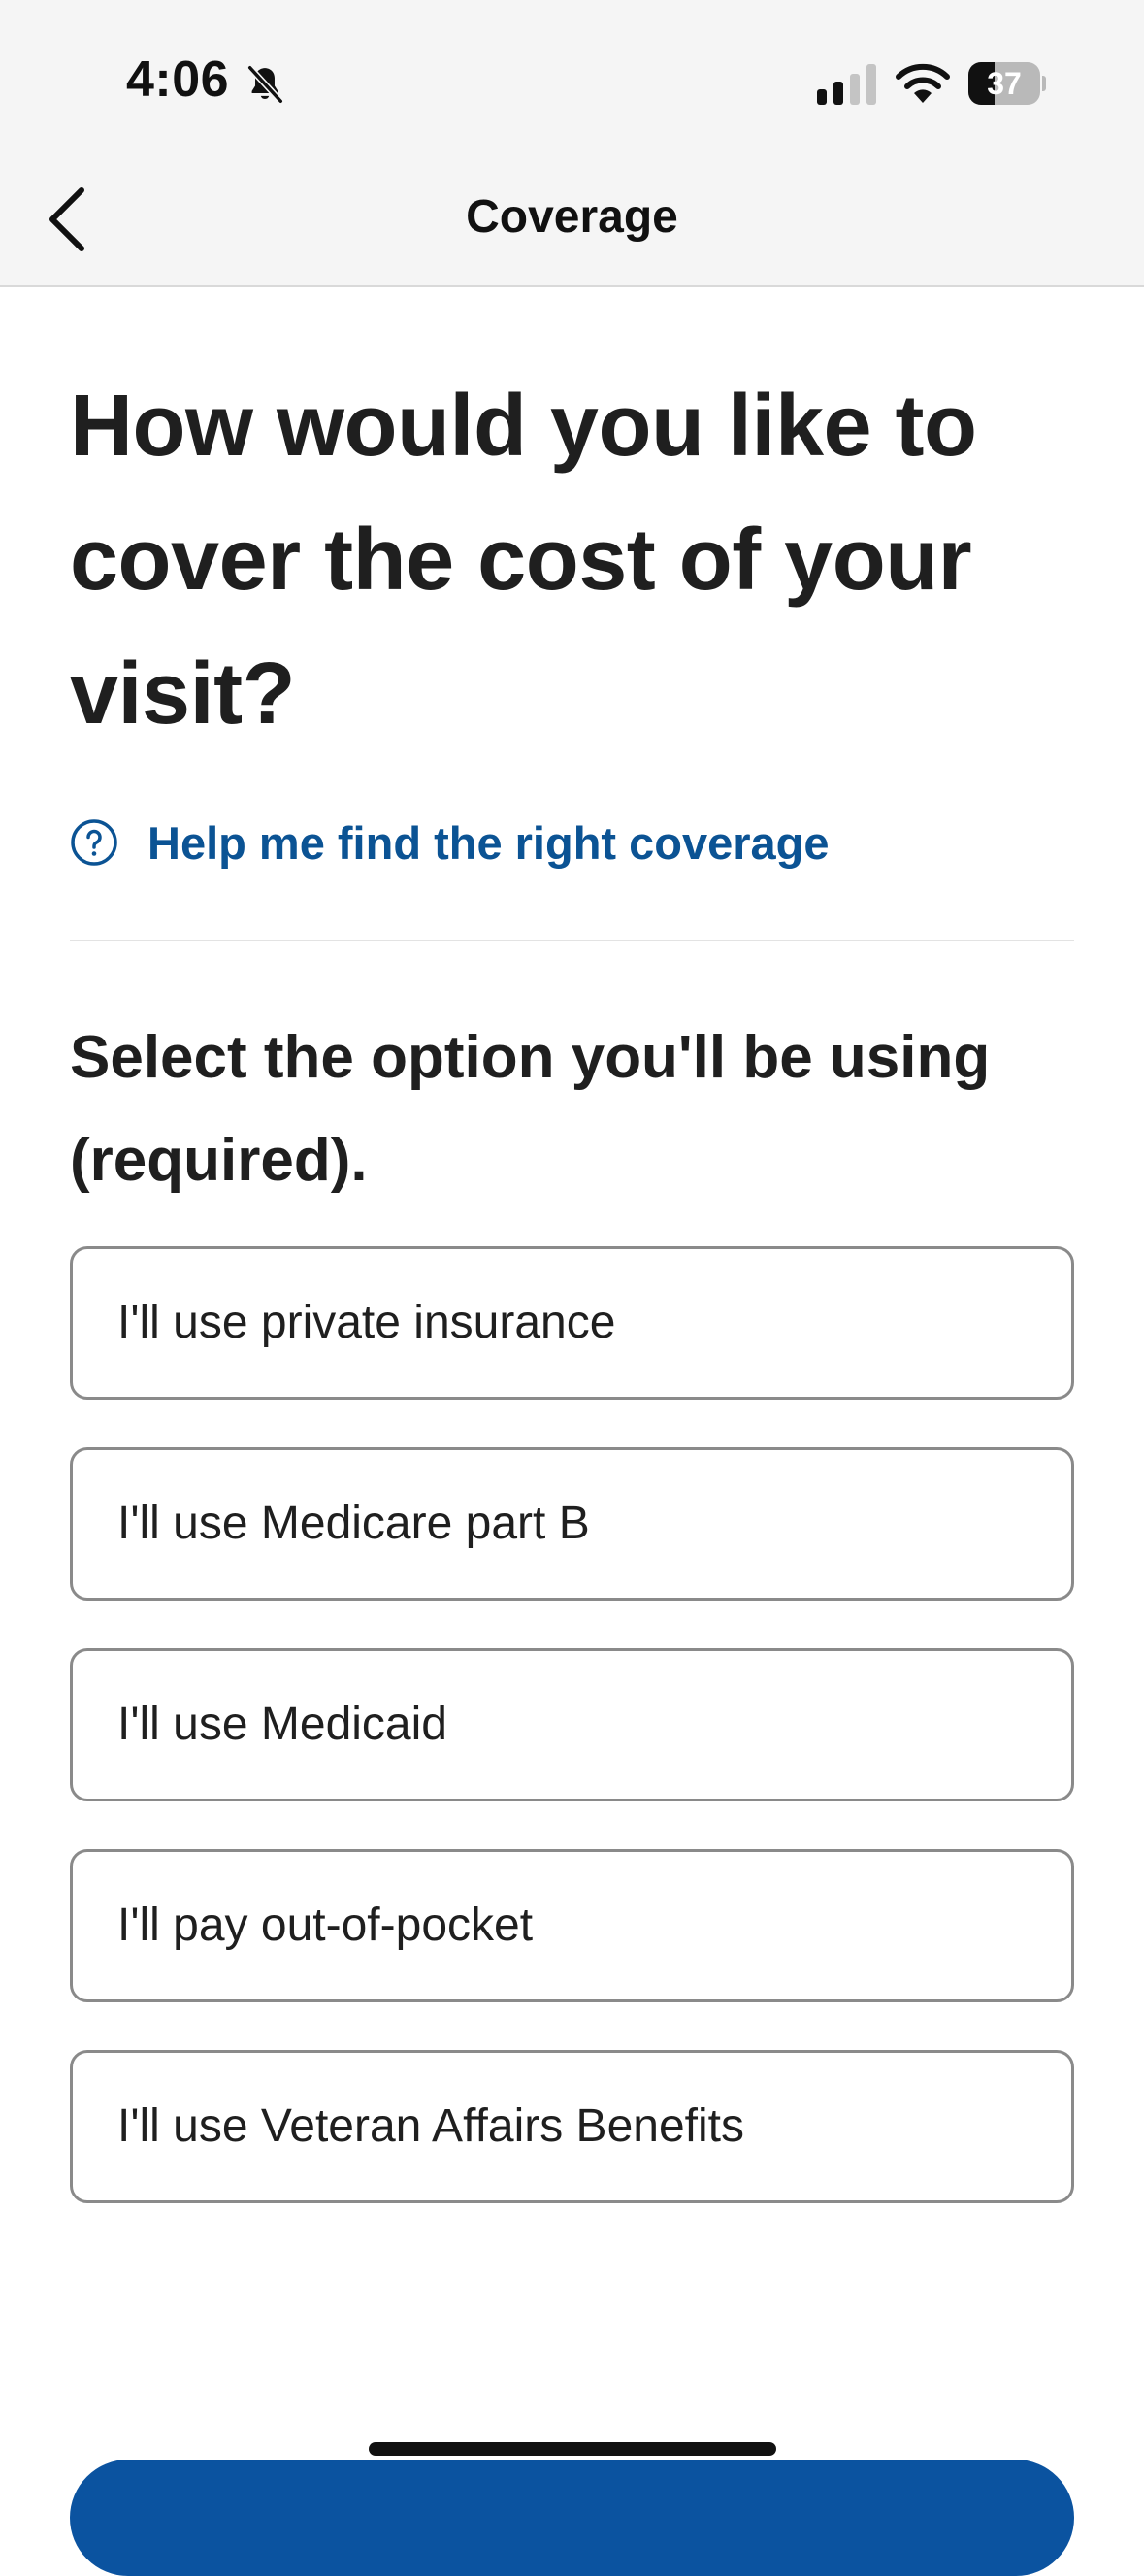 Image resolution: width=1144 pixels, height=2576 pixels. I want to click on home-indicator, so click(572, 2449).